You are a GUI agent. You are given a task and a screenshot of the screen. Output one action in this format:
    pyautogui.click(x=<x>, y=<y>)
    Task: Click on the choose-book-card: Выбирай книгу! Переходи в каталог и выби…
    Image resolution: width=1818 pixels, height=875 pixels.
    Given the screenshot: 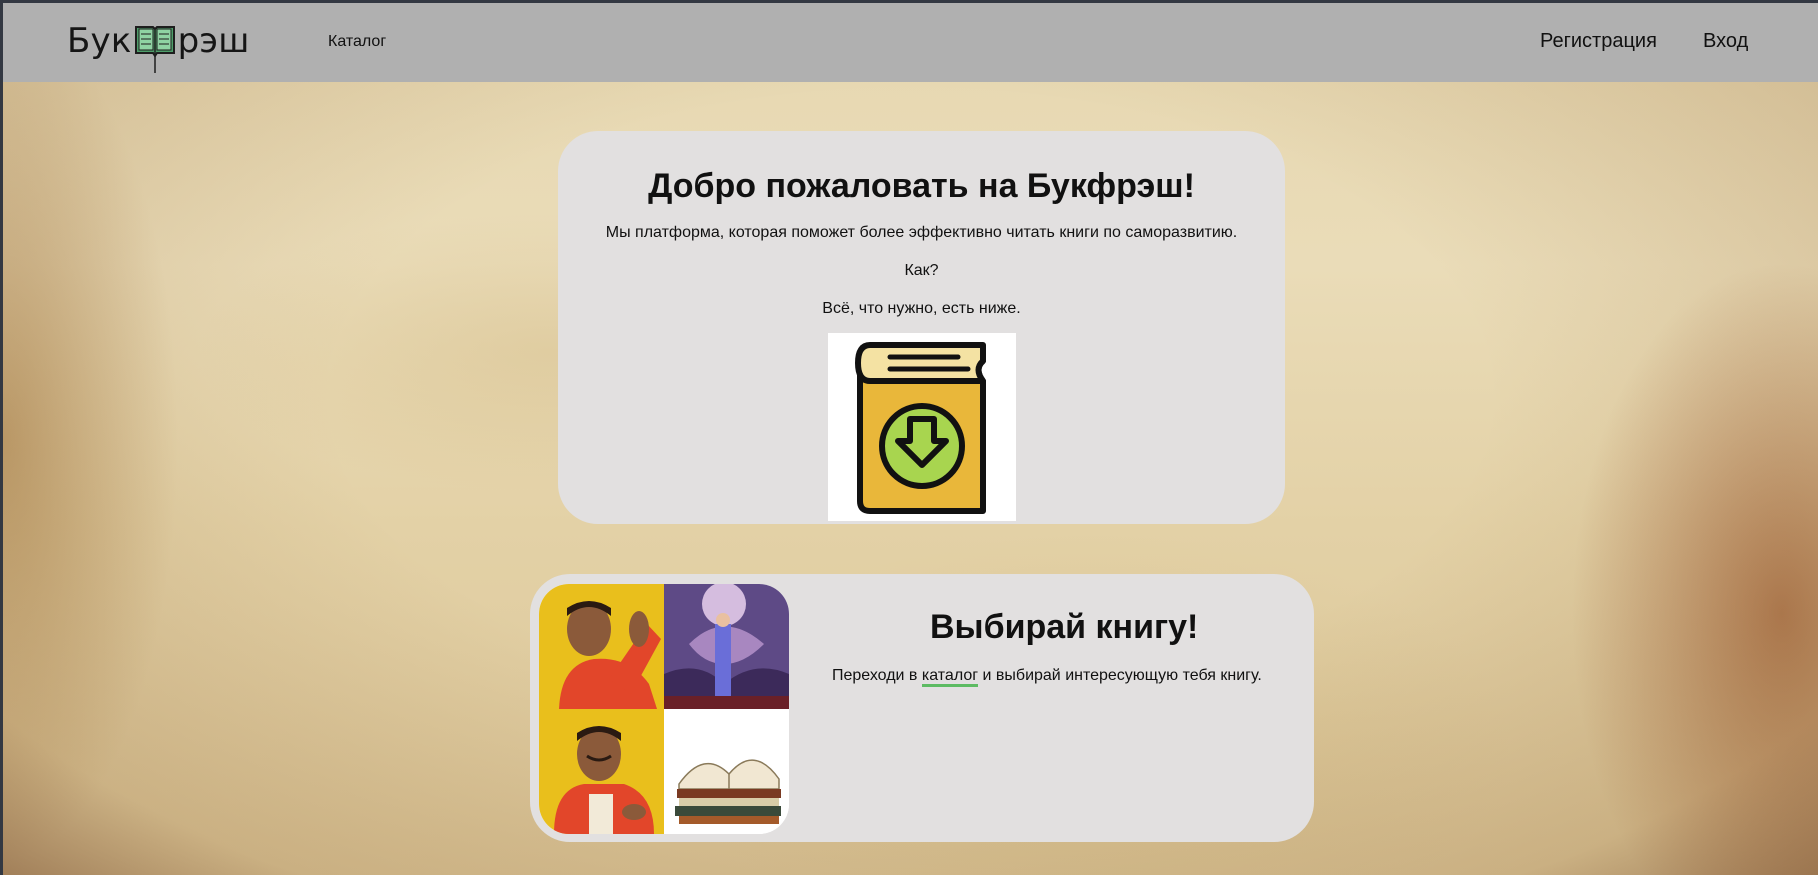 What is the action you would take?
    pyautogui.click(x=922, y=708)
    